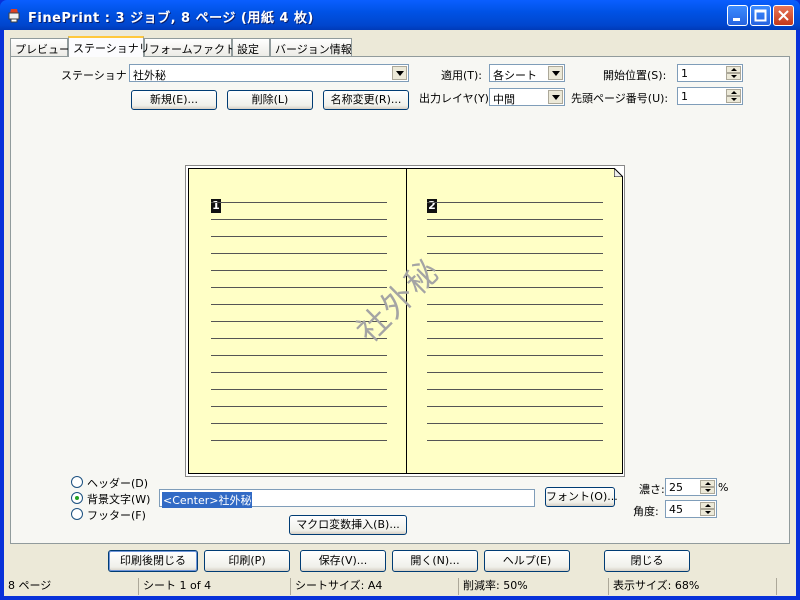 The width and height of the screenshot is (800, 600). I want to click on status-pages: 8 ページ, so click(30, 585).